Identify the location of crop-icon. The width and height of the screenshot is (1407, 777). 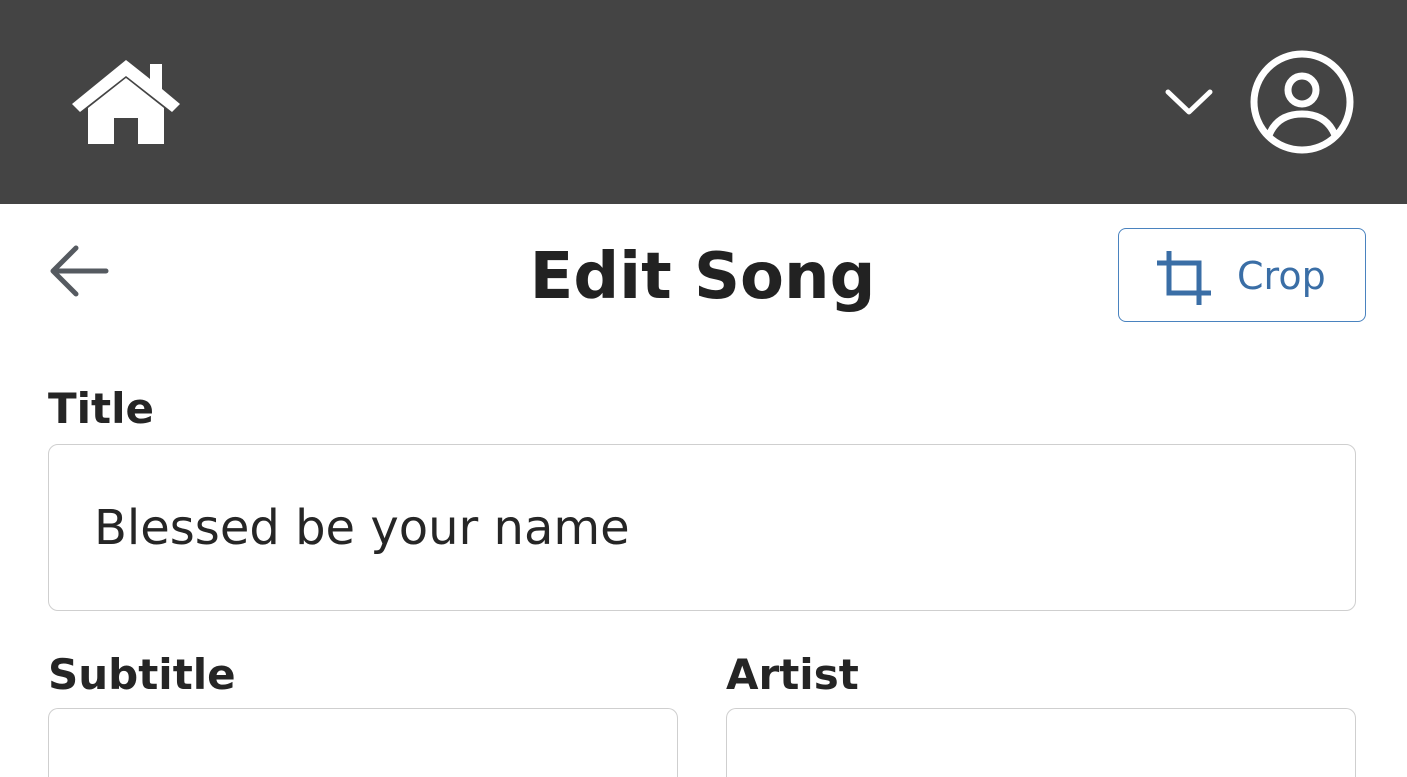
(1184, 278).